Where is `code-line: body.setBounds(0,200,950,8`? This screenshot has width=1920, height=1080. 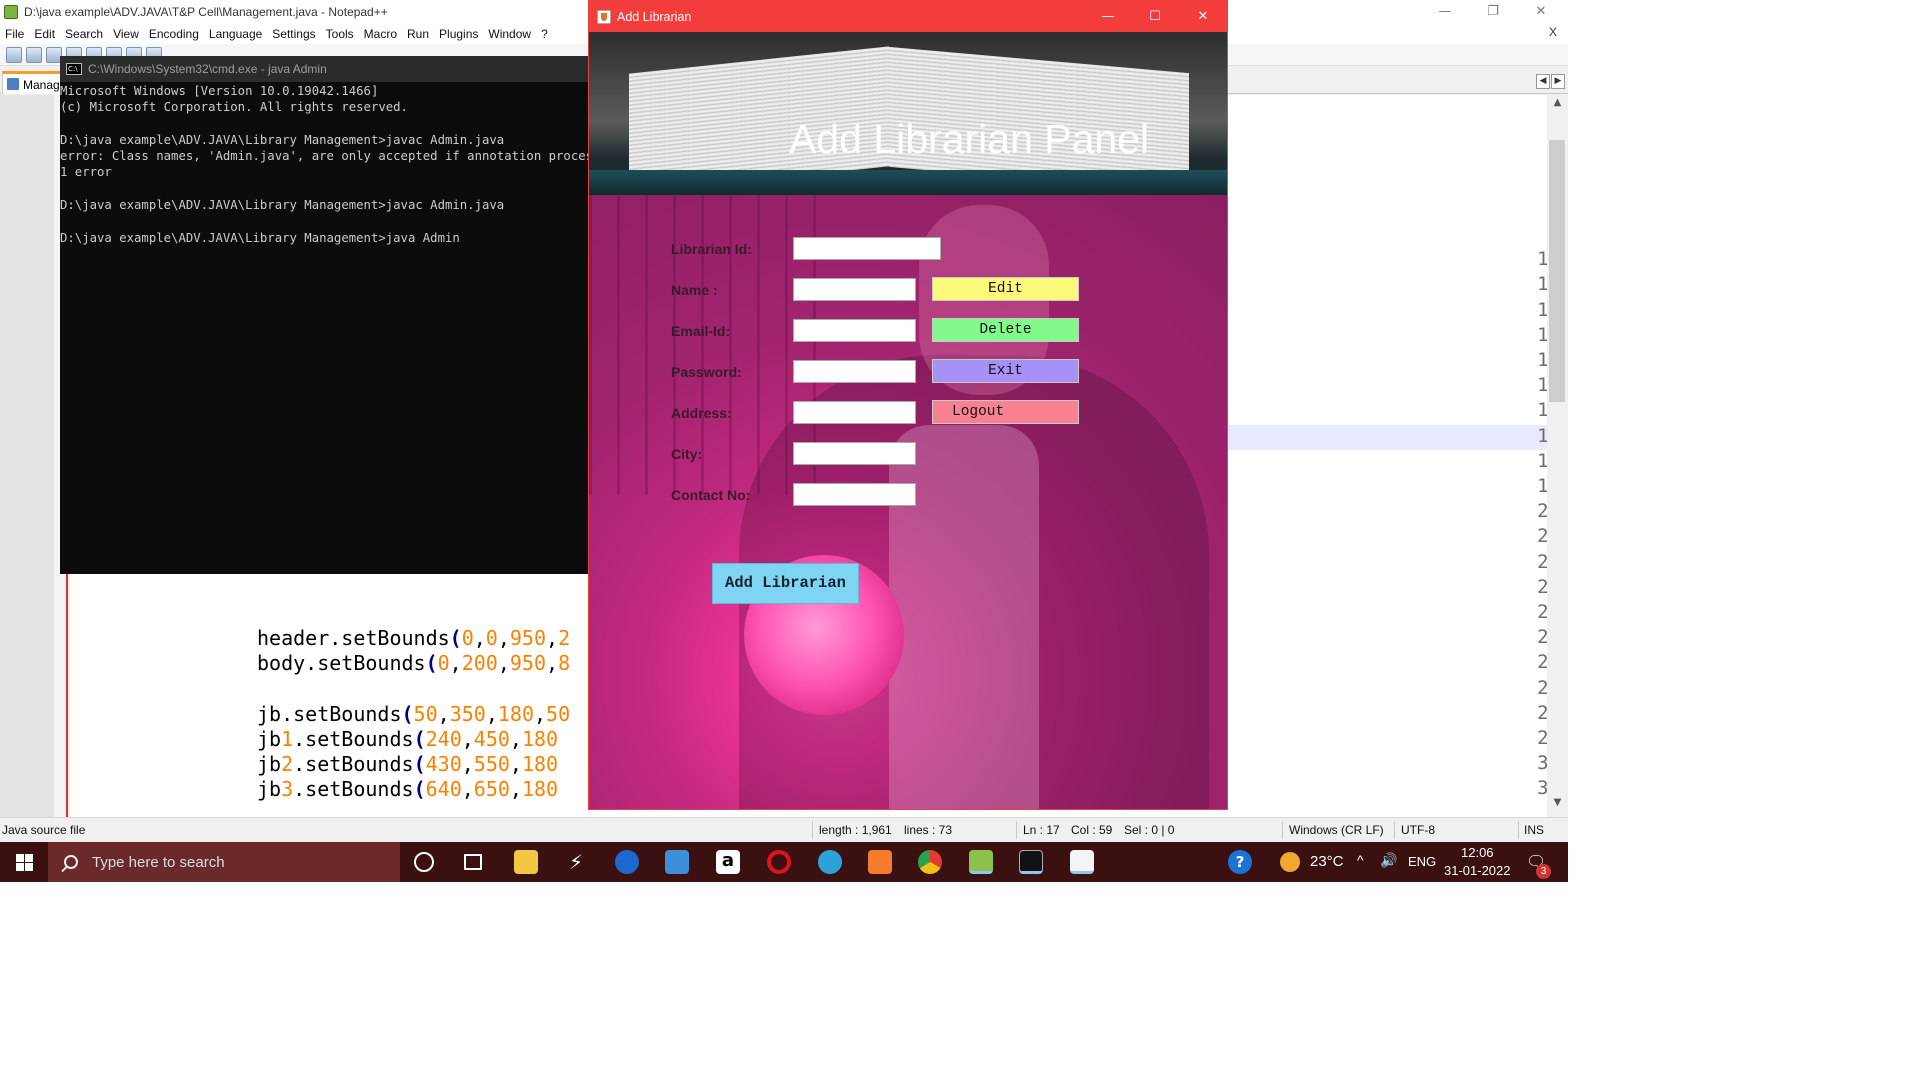 code-line: body.setBounds(0,200,950,8 is located at coordinates (414, 663).